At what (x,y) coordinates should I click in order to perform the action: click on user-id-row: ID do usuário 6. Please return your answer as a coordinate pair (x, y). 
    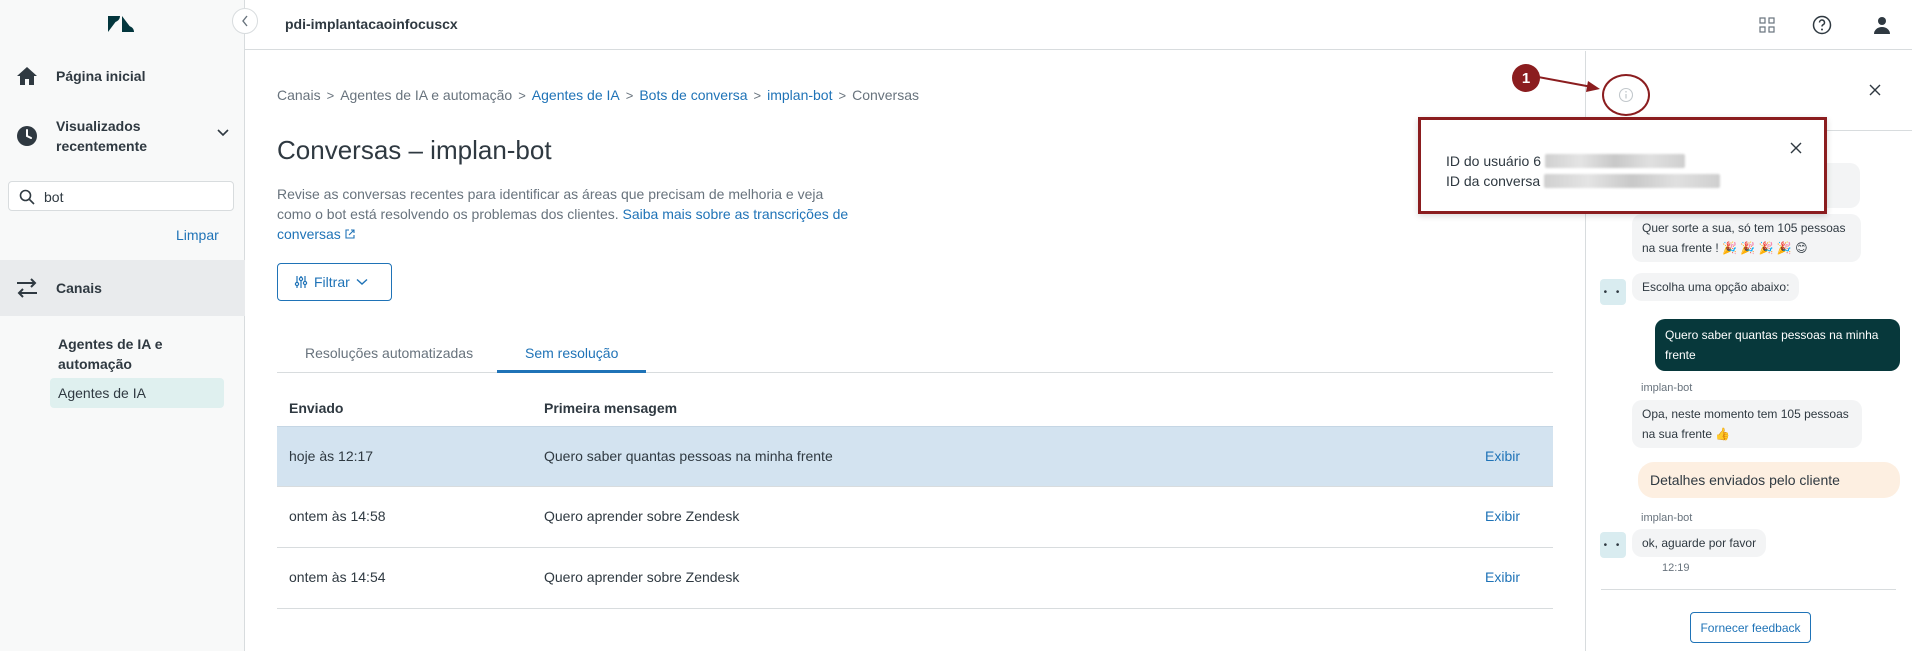
    Looking at the image, I should click on (1566, 161).